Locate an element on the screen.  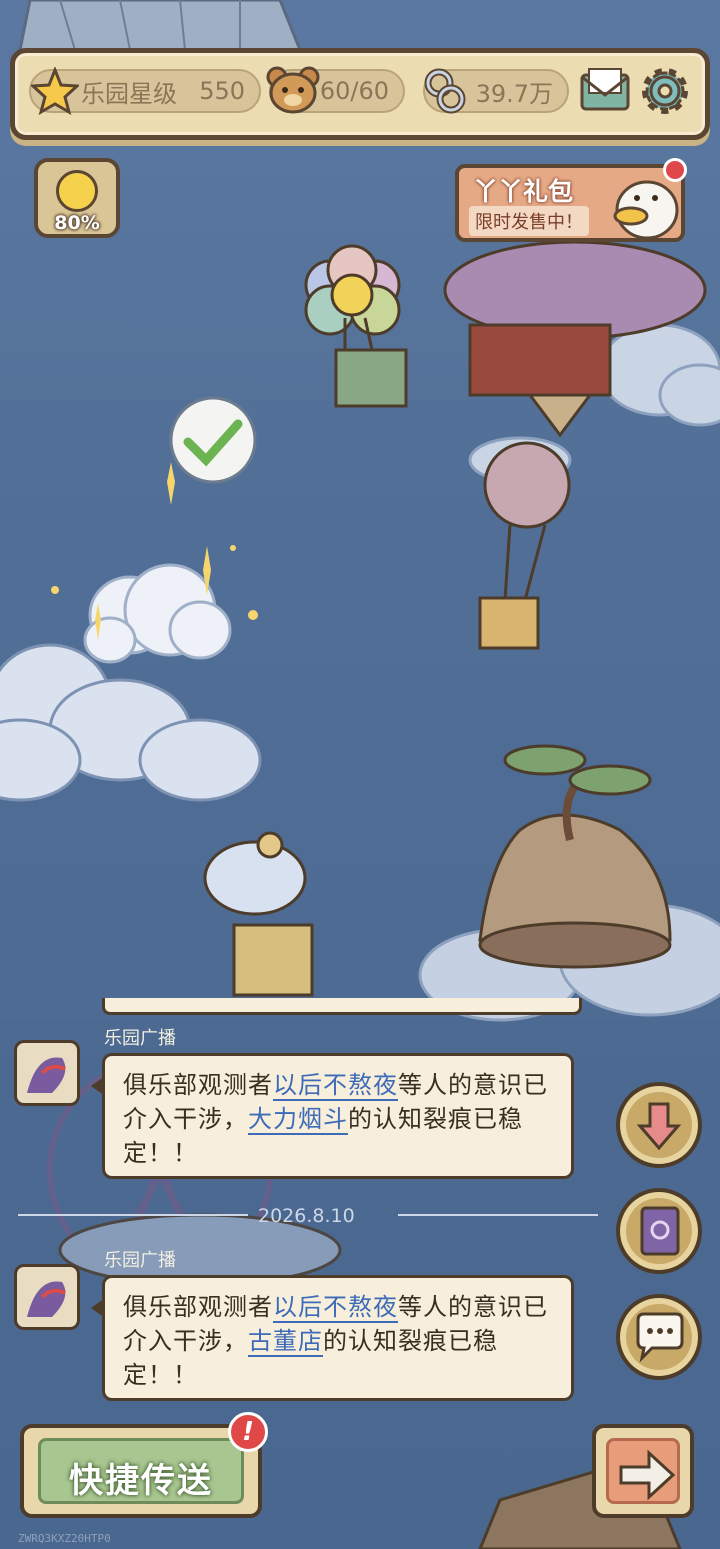
chat-date: 2026.8.10 is located at coordinates (306, 1216).